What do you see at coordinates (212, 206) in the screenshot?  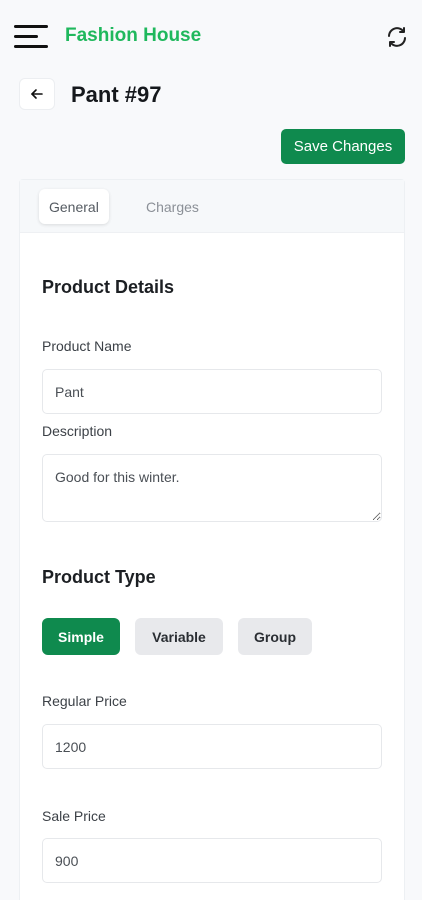 I see `tab-bar: General Charges` at bounding box center [212, 206].